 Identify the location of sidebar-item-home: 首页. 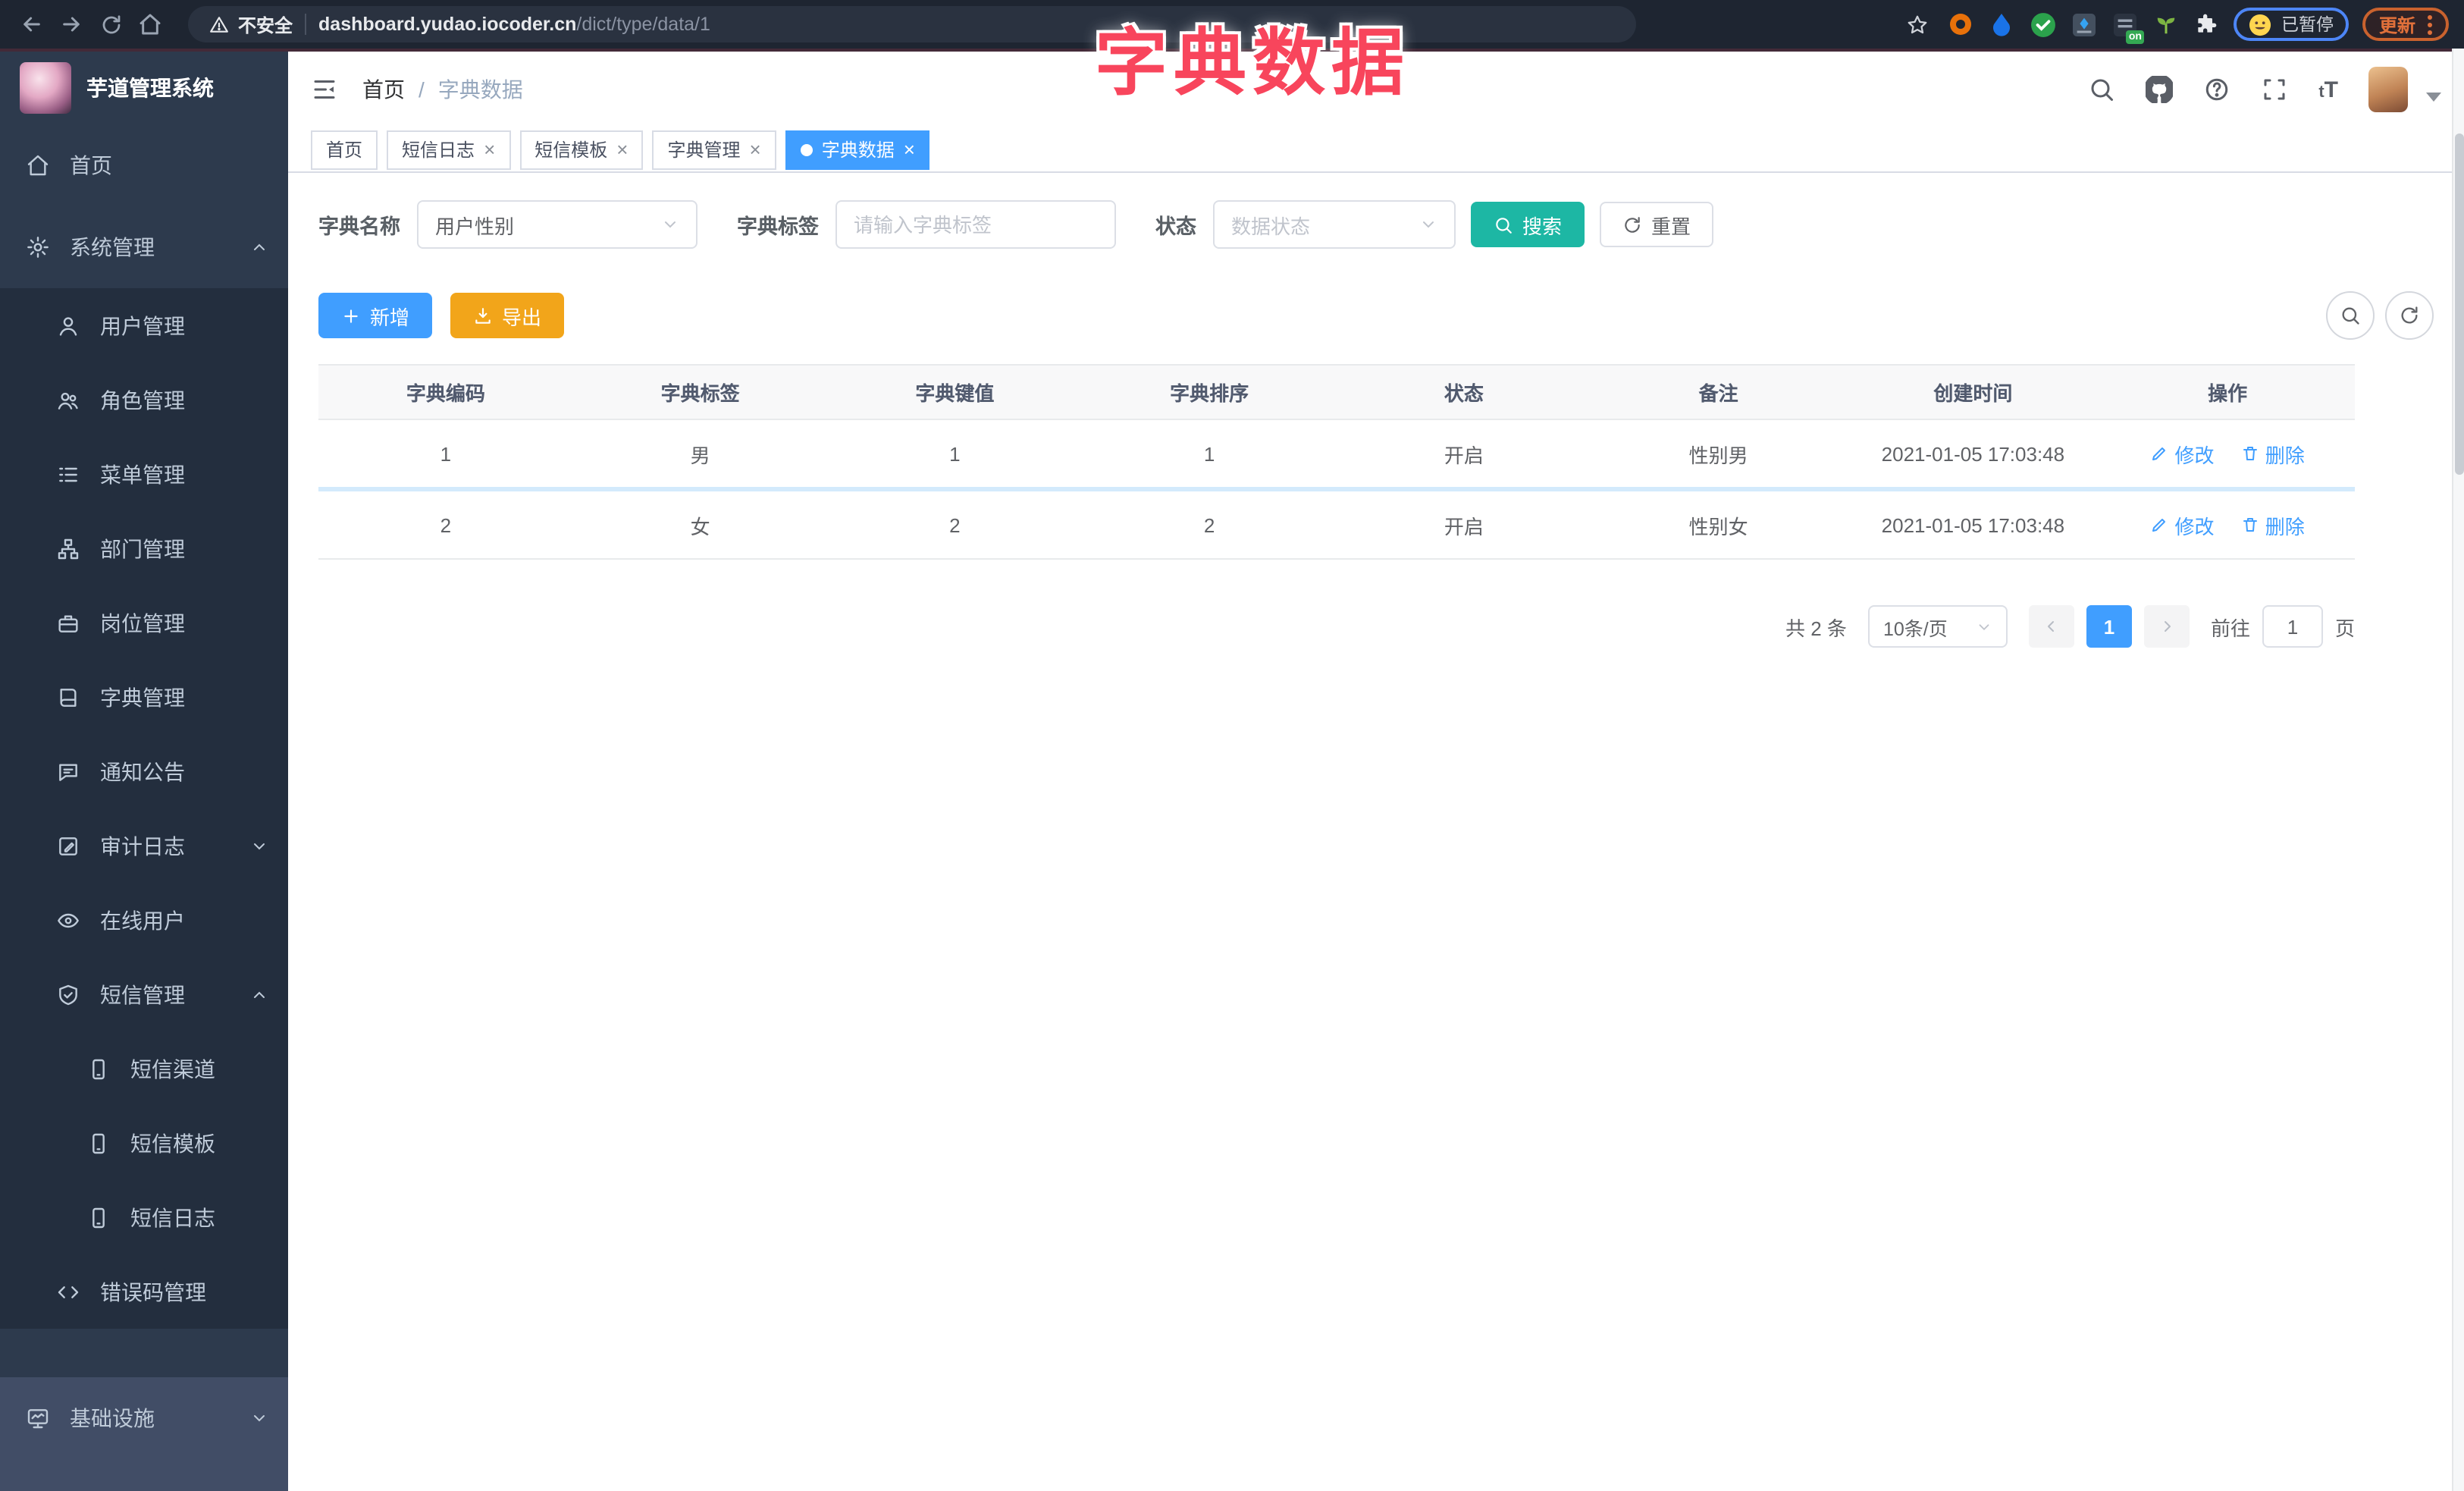
(144, 165).